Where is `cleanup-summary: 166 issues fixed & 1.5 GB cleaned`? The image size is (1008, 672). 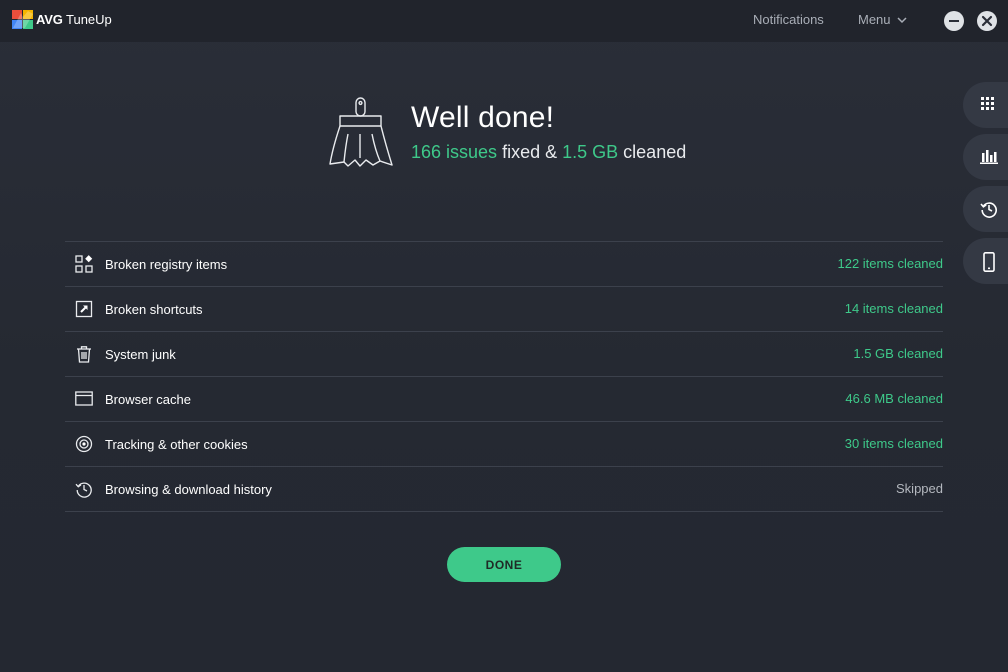
cleanup-summary: 166 issues fixed & 1.5 GB cleaned is located at coordinates (548, 152).